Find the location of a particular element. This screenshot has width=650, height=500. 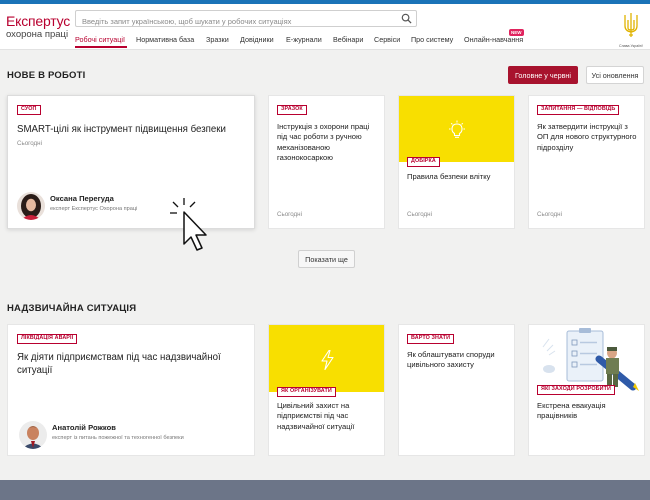

tab-work-situations: Робочі ситуації is located at coordinates (100, 39).